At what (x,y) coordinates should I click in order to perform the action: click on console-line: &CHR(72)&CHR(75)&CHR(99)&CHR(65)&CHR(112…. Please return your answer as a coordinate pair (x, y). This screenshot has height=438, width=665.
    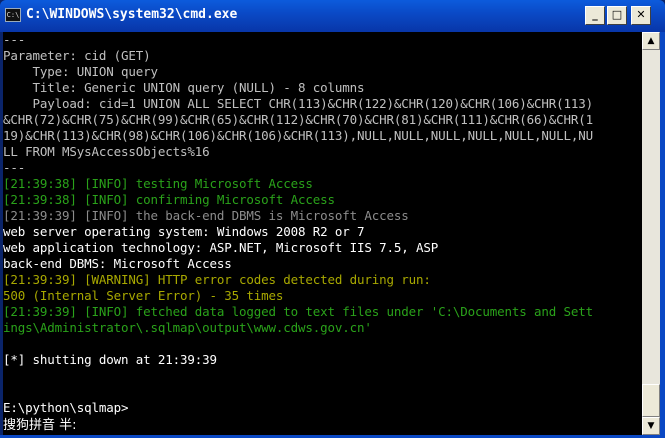
    Looking at the image, I should click on (298, 119).